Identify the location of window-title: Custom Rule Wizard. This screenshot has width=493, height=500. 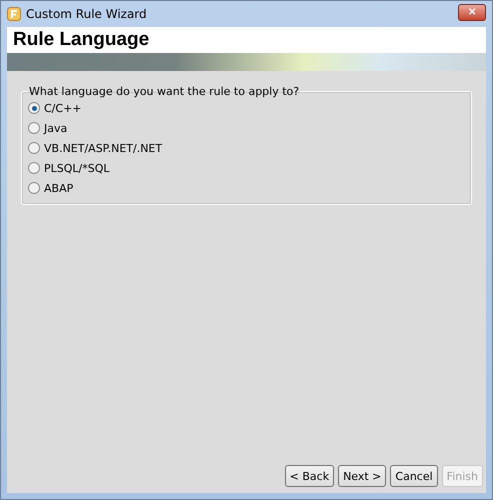
(87, 14).